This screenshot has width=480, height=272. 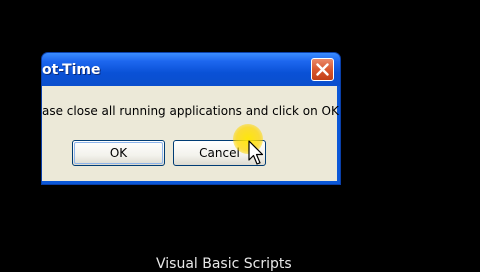 I want to click on ok-button: OK, so click(x=118, y=153).